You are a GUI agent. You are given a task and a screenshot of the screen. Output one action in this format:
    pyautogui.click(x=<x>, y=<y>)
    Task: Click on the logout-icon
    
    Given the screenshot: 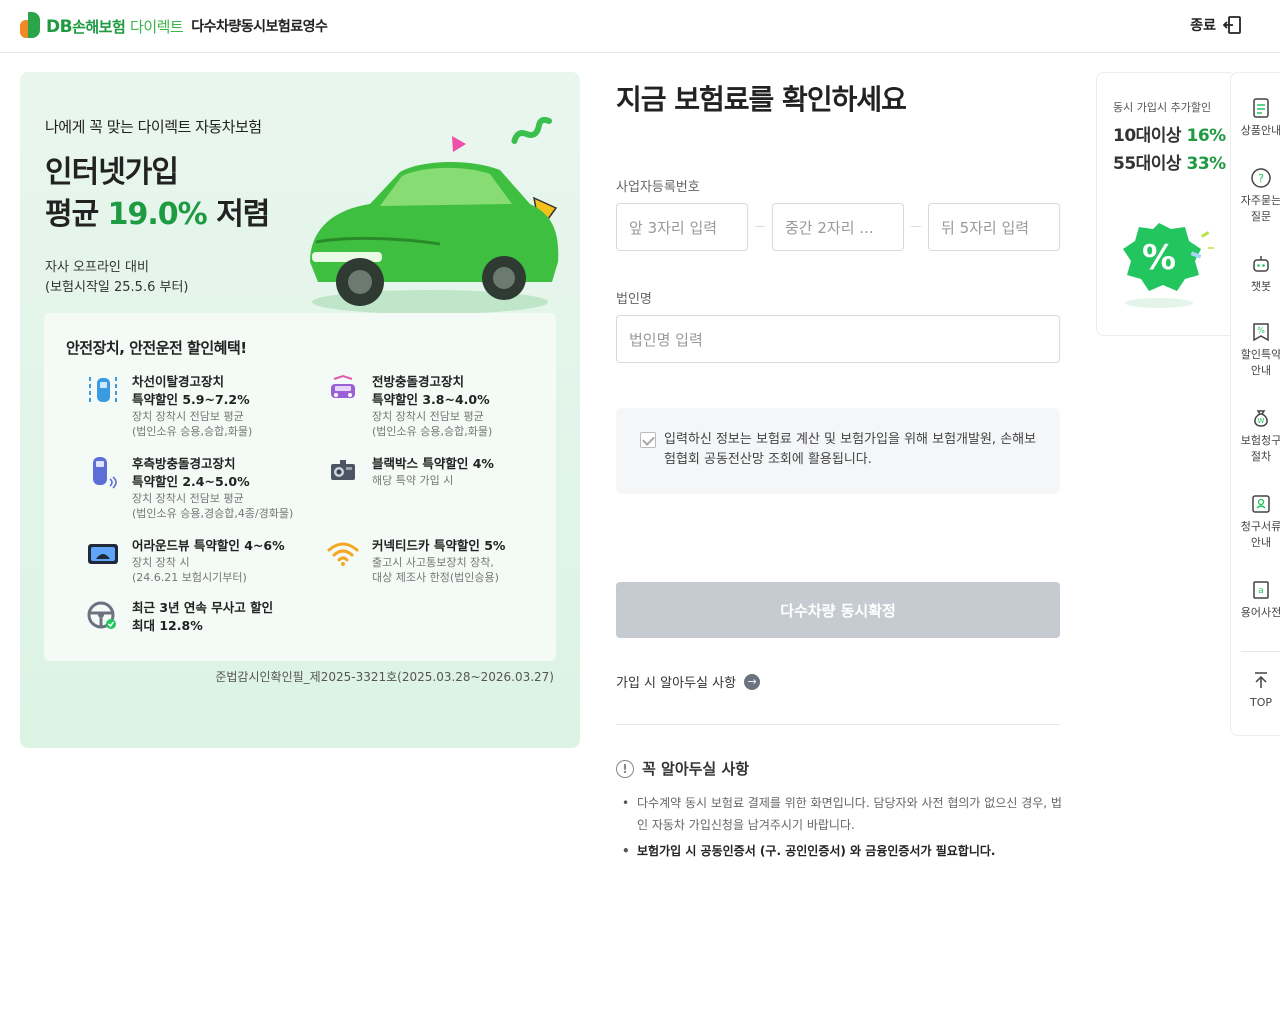 What is the action you would take?
    pyautogui.click(x=1231, y=25)
    